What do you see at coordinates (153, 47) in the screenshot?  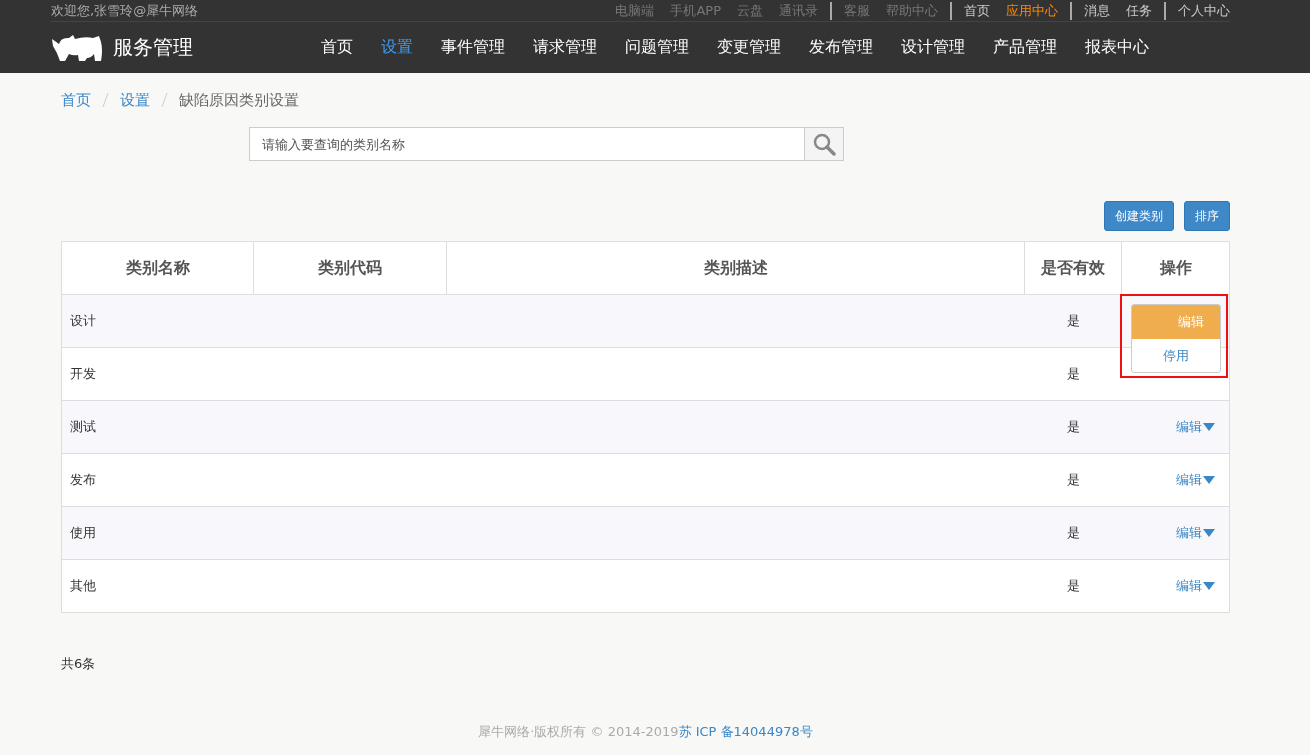 I see `brand-name: 服务管理` at bounding box center [153, 47].